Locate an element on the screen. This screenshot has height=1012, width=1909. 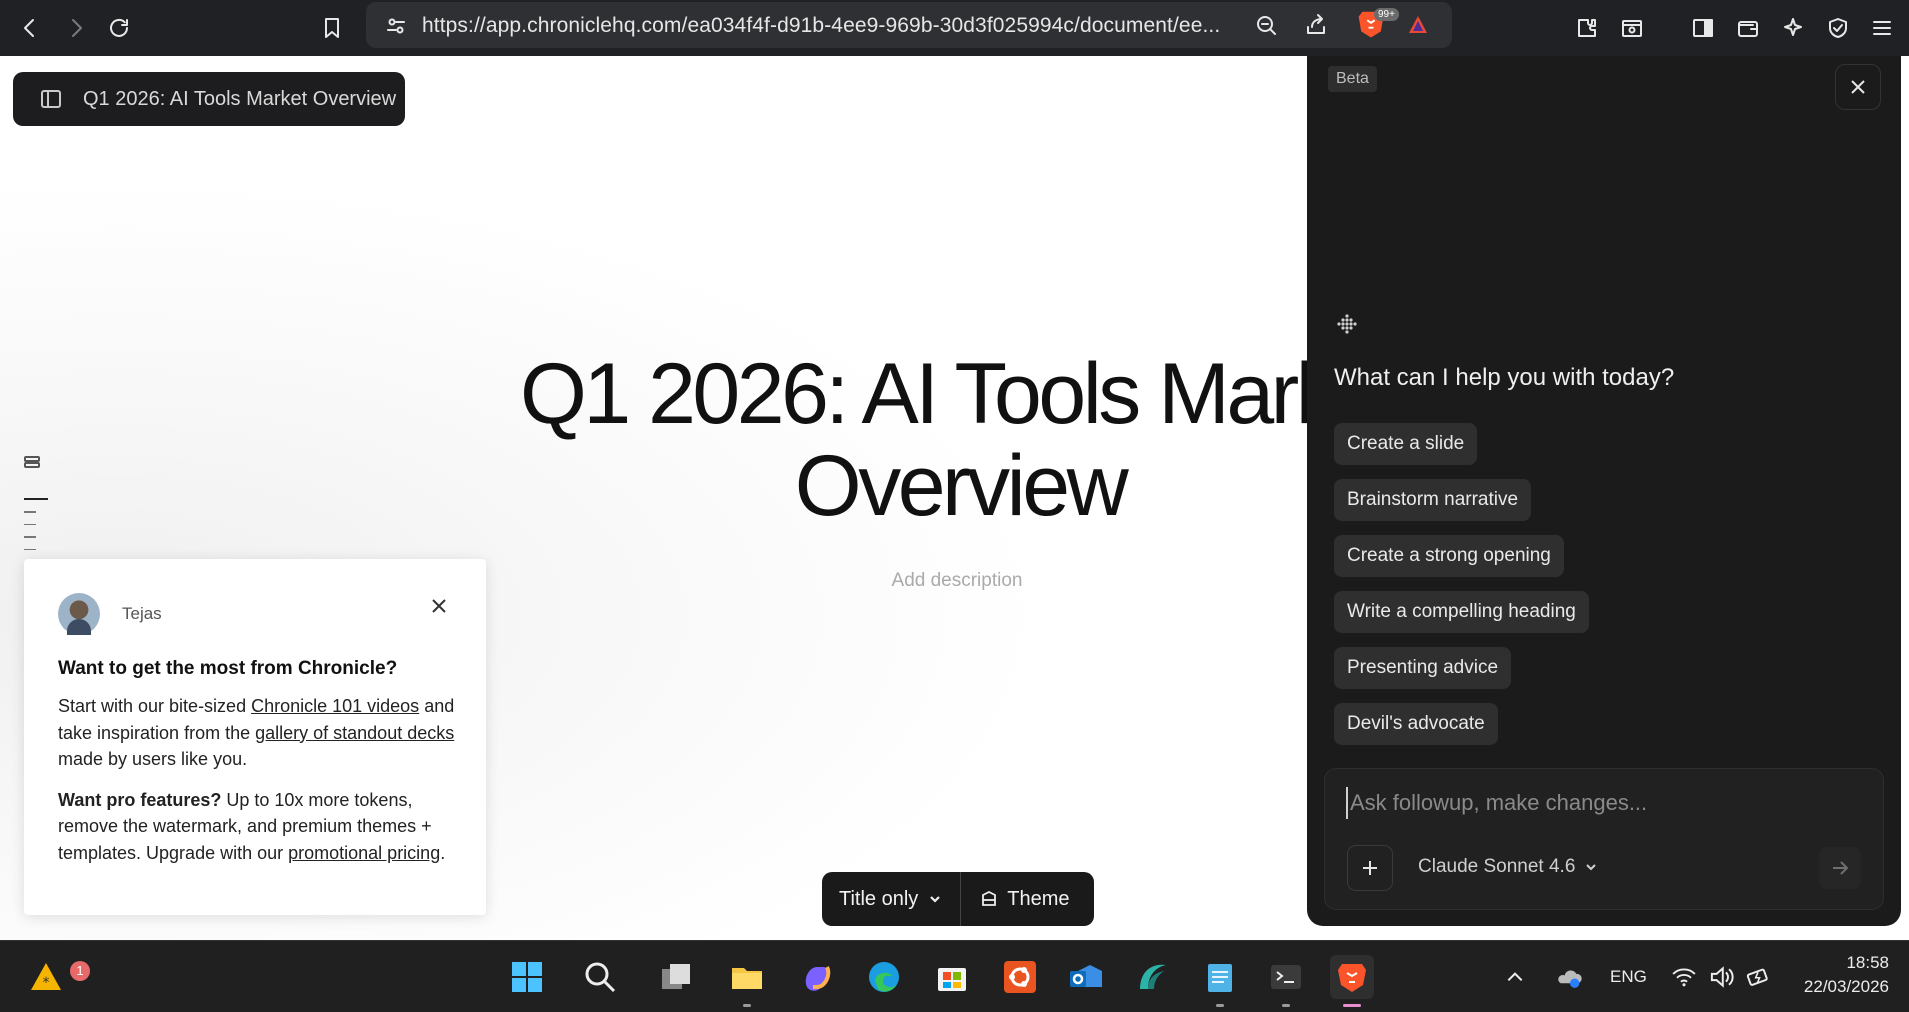
zoom-icon is located at coordinates (1266, 25).